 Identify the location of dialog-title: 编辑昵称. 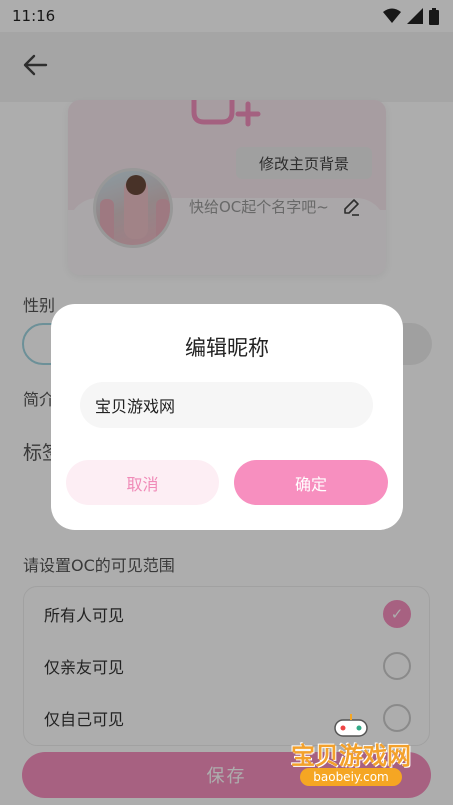
(227, 348).